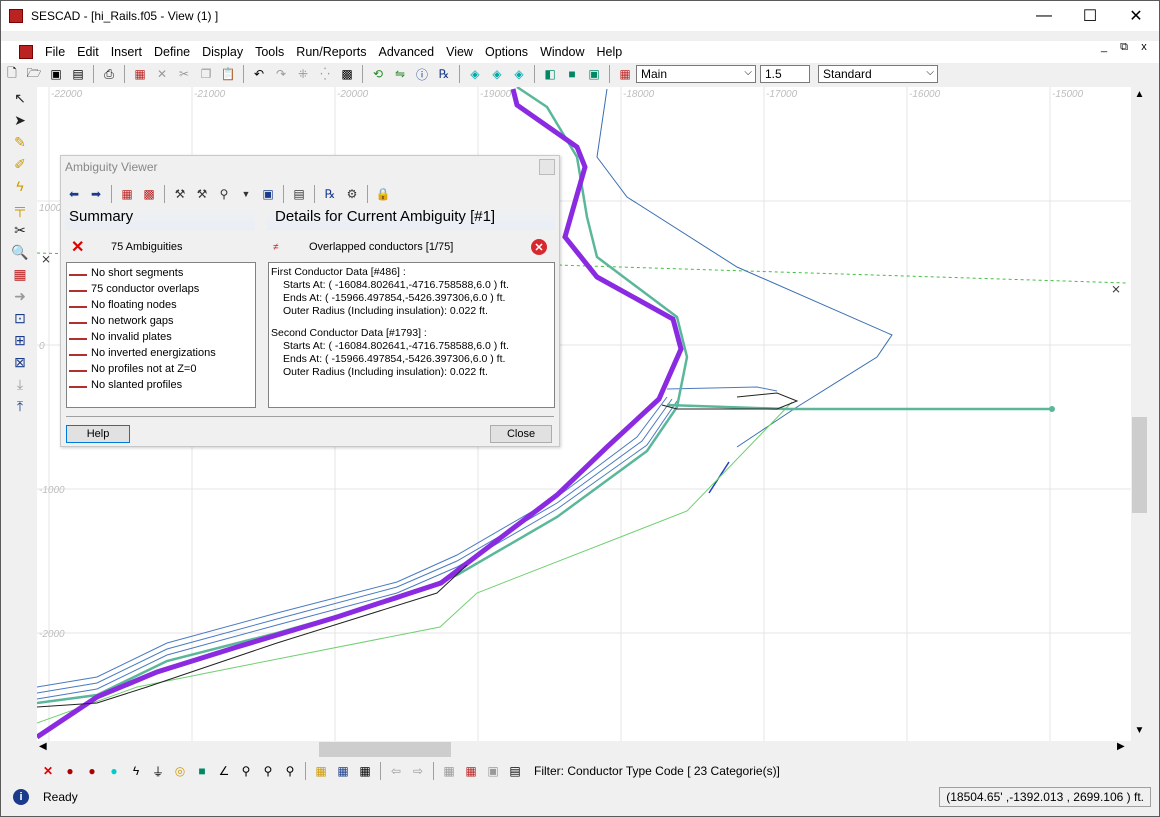 Image resolution: width=1160 pixels, height=817 pixels. What do you see at coordinates (20, 318) in the screenshot?
I see `fit-view-icon: ⊡` at bounding box center [20, 318].